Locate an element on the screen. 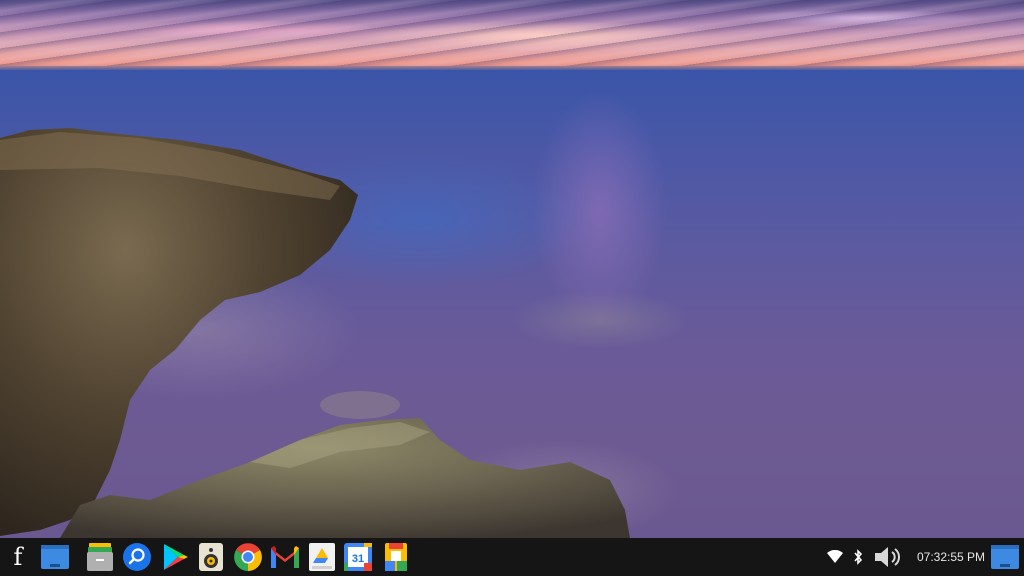 This screenshot has width=1024, height=576. shelf-app-docs is located at coordinates (396, 557).